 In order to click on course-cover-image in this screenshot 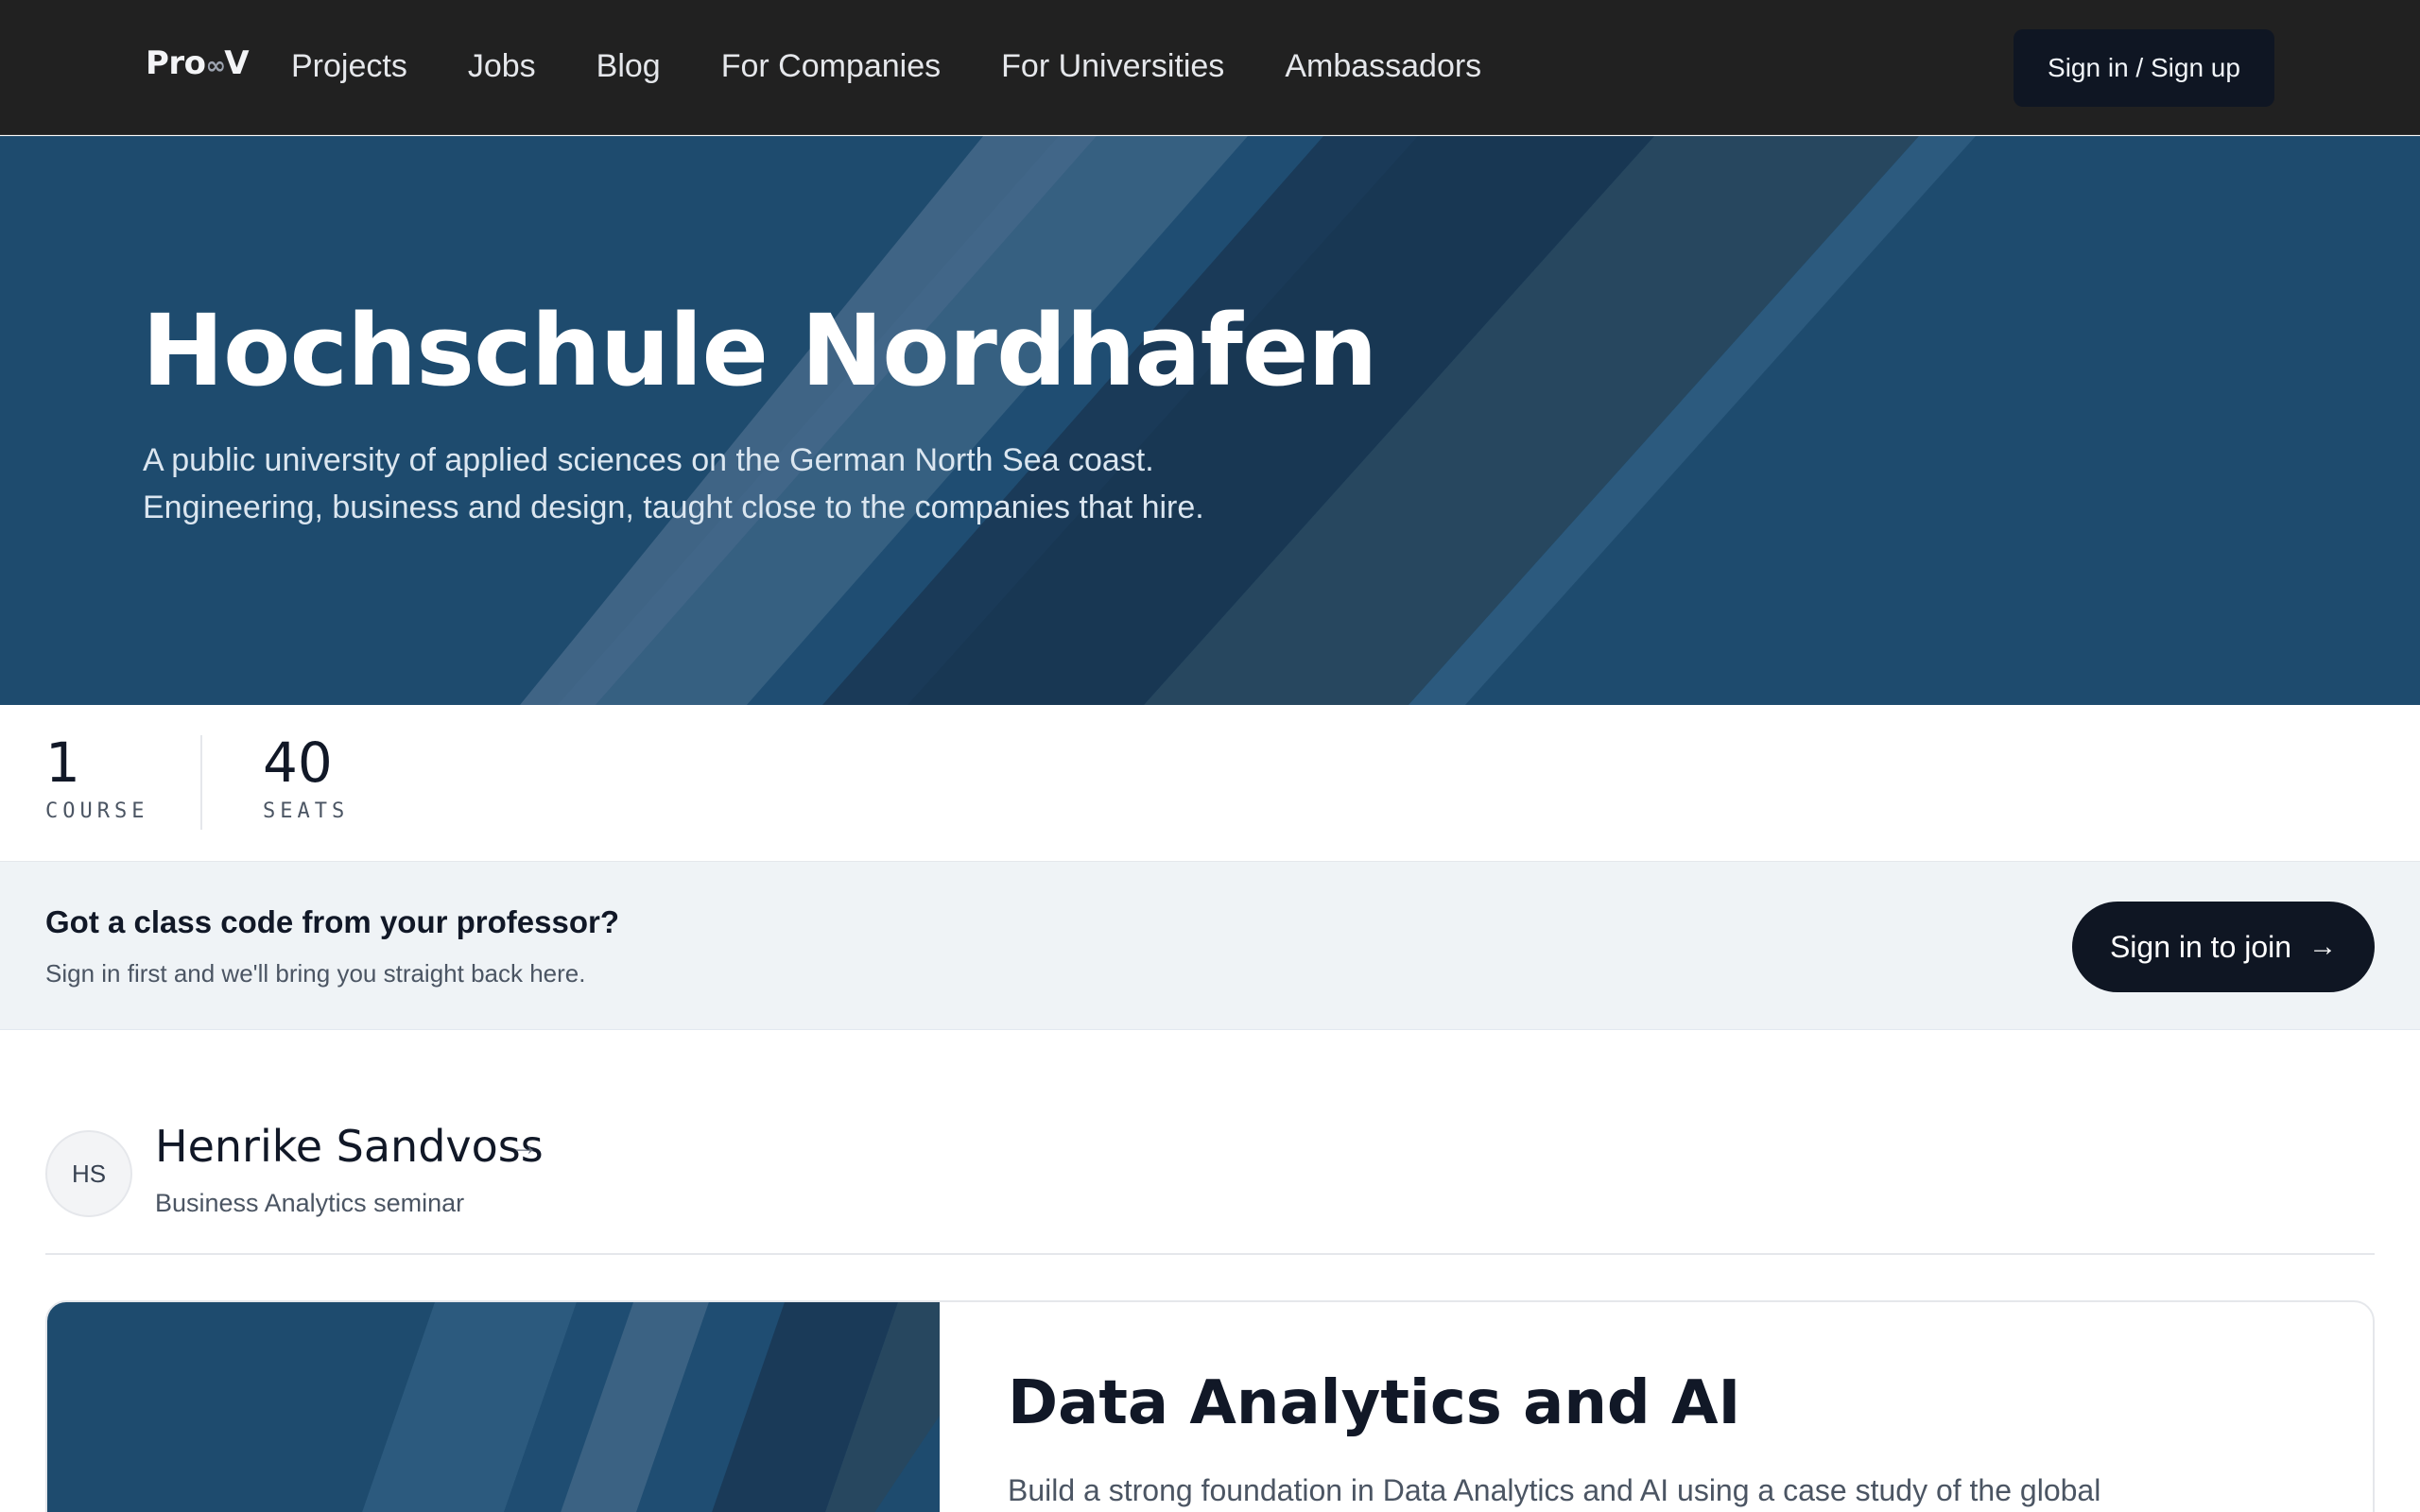, I will do `click(494, 1407)`.